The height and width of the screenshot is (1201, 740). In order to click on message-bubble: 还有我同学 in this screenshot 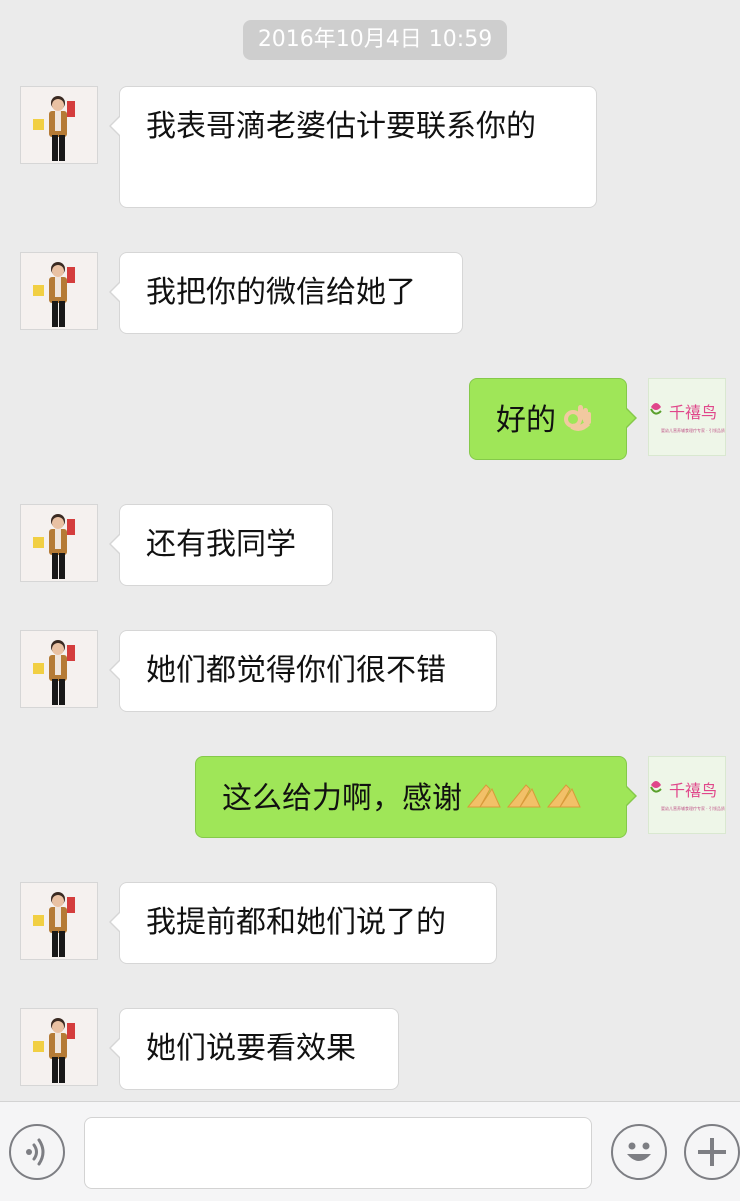, I will do `click(221, 545)`.